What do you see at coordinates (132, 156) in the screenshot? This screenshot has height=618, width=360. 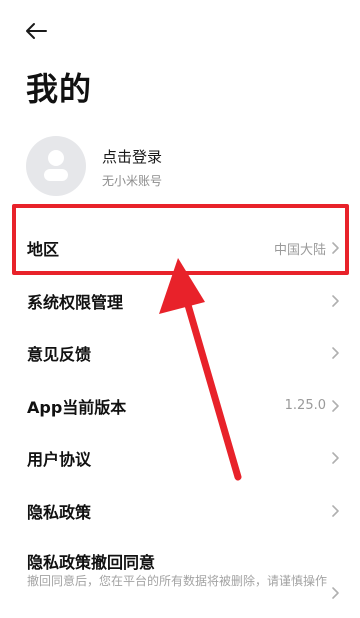 I see `login-link: 点击登录` at bounding box center [132, 156].